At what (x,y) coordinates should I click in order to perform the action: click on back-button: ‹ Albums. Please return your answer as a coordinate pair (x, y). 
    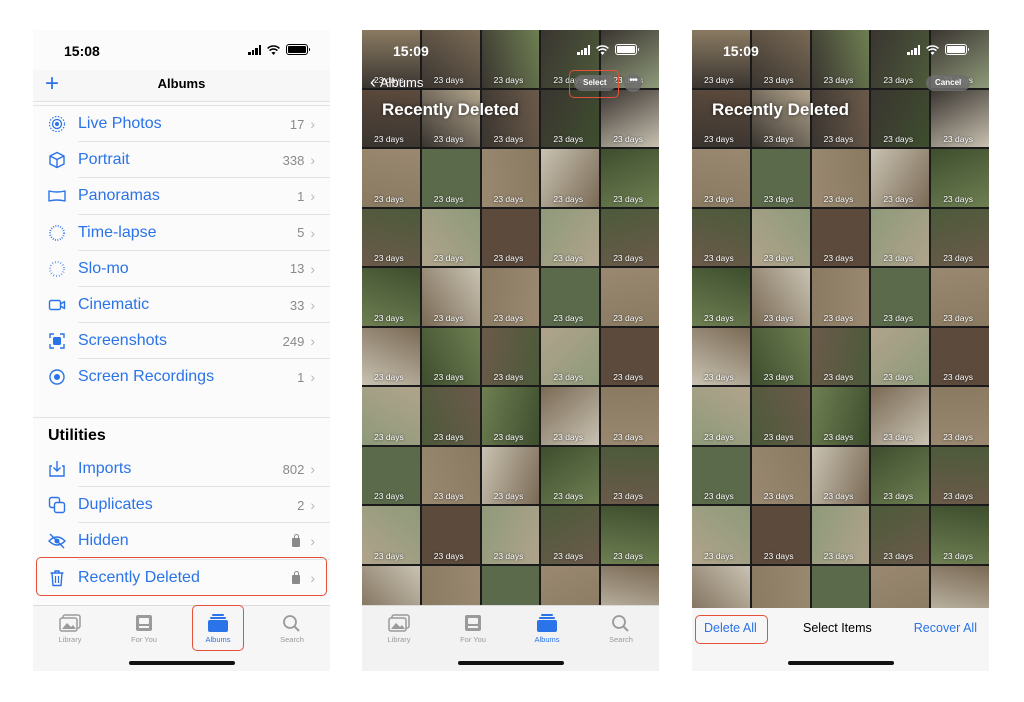
    Looking at the image, I should click on (397, 82).